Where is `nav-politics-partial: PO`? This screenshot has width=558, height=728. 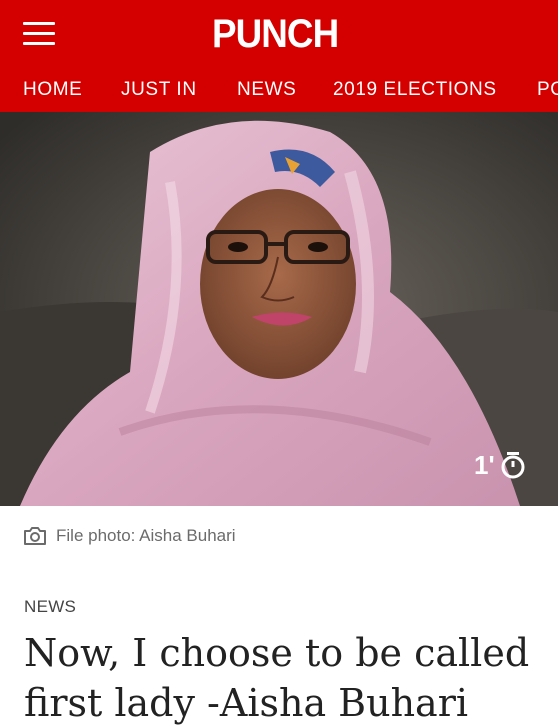
nav-politics-partial: PO is located at coordinates (547, 90).